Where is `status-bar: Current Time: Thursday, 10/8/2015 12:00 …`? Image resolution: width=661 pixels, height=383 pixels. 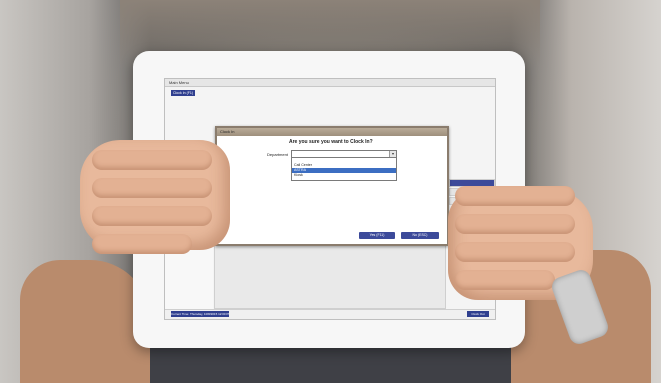 status-bar: Current Time: Thursday, 10/8/2015 12:00 … is located at coordinates (330, 314).